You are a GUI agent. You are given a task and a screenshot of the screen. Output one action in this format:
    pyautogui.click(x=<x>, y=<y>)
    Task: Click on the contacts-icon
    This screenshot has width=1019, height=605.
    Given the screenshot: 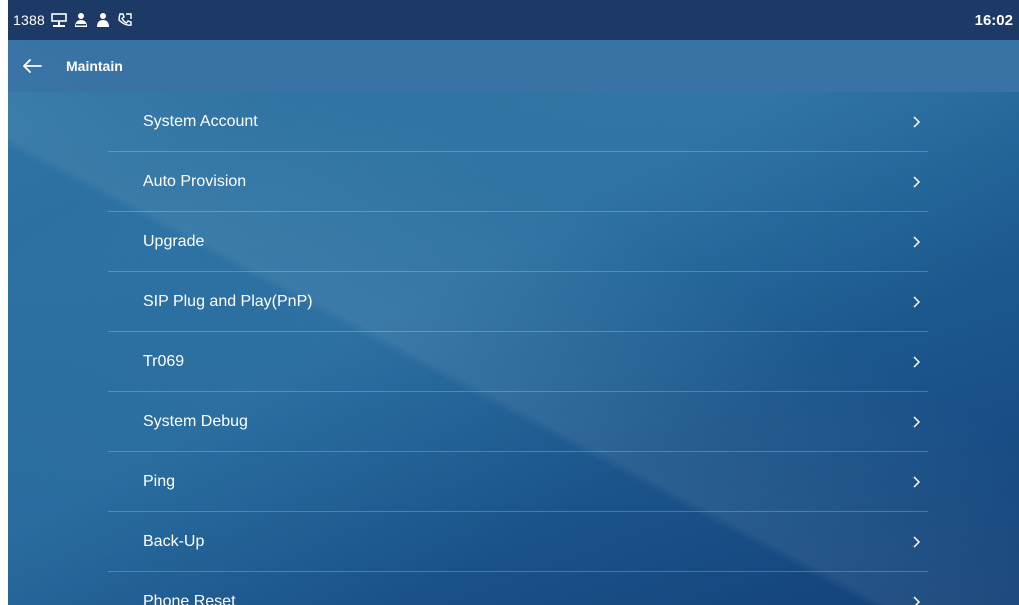 What is the action you would take?
    pyautogui.click(x=81, y=20)
    